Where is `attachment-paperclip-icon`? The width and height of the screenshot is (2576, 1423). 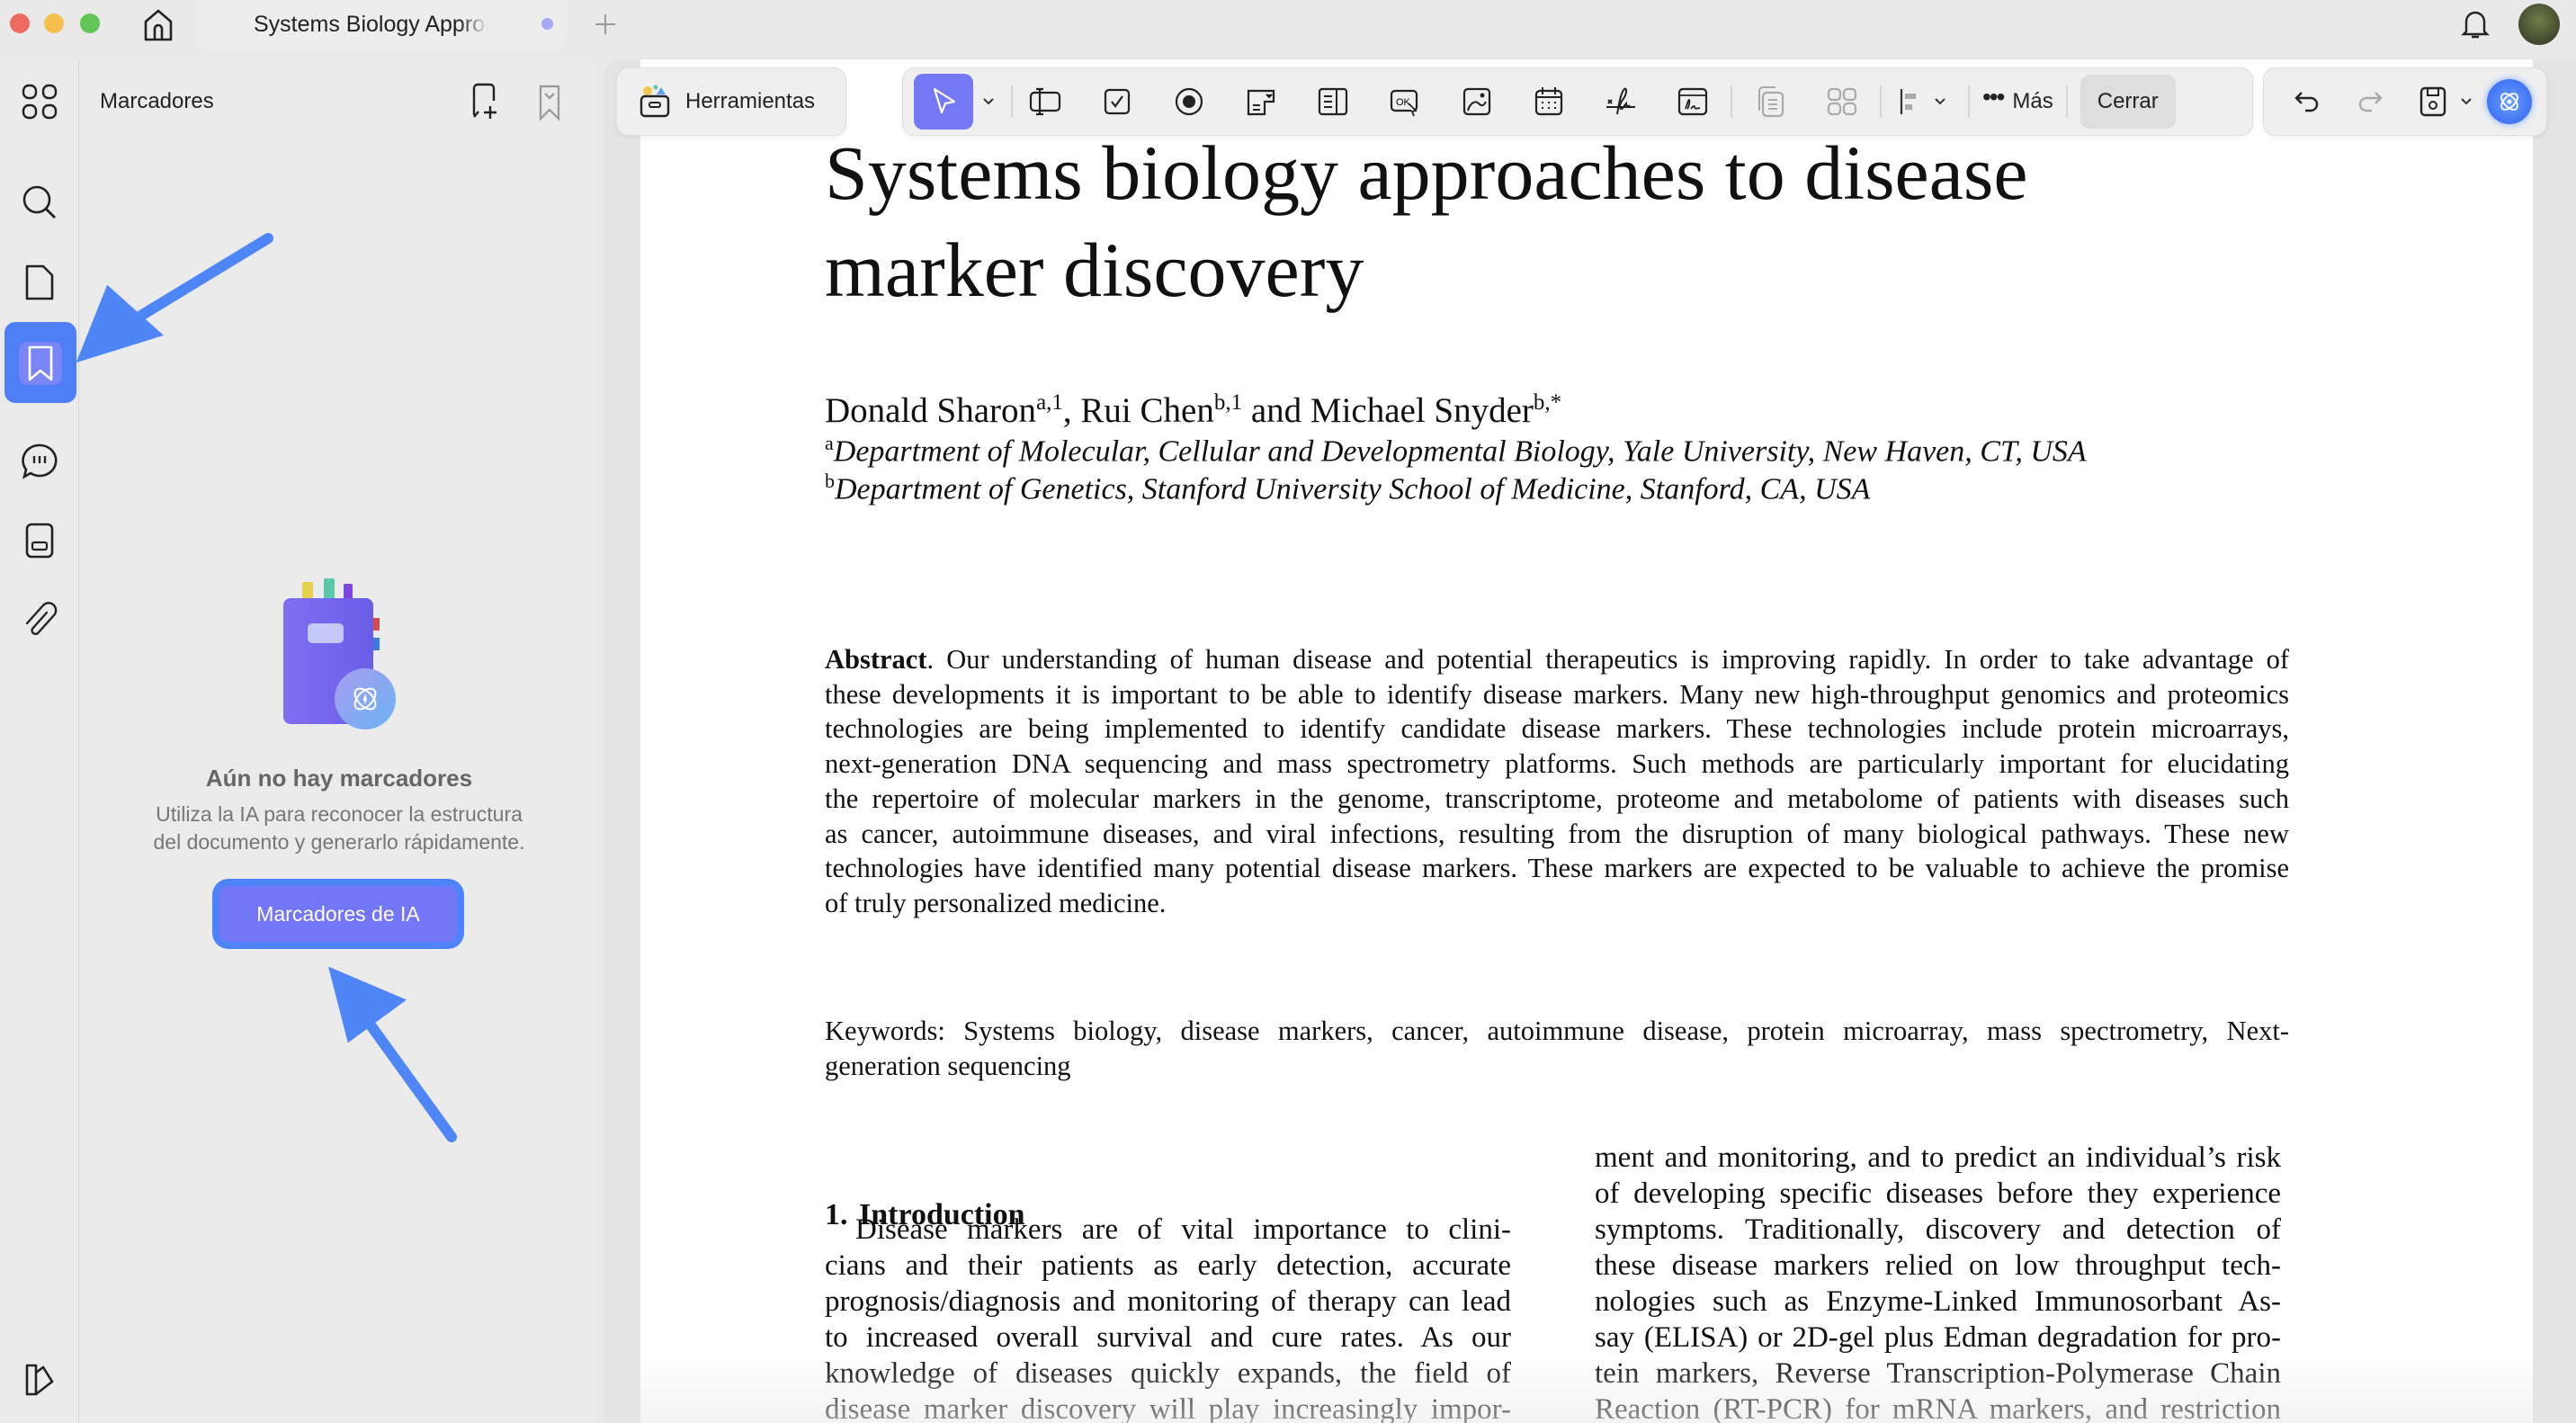
attachment-paperclip-icon is located at coordinates (39, 620).